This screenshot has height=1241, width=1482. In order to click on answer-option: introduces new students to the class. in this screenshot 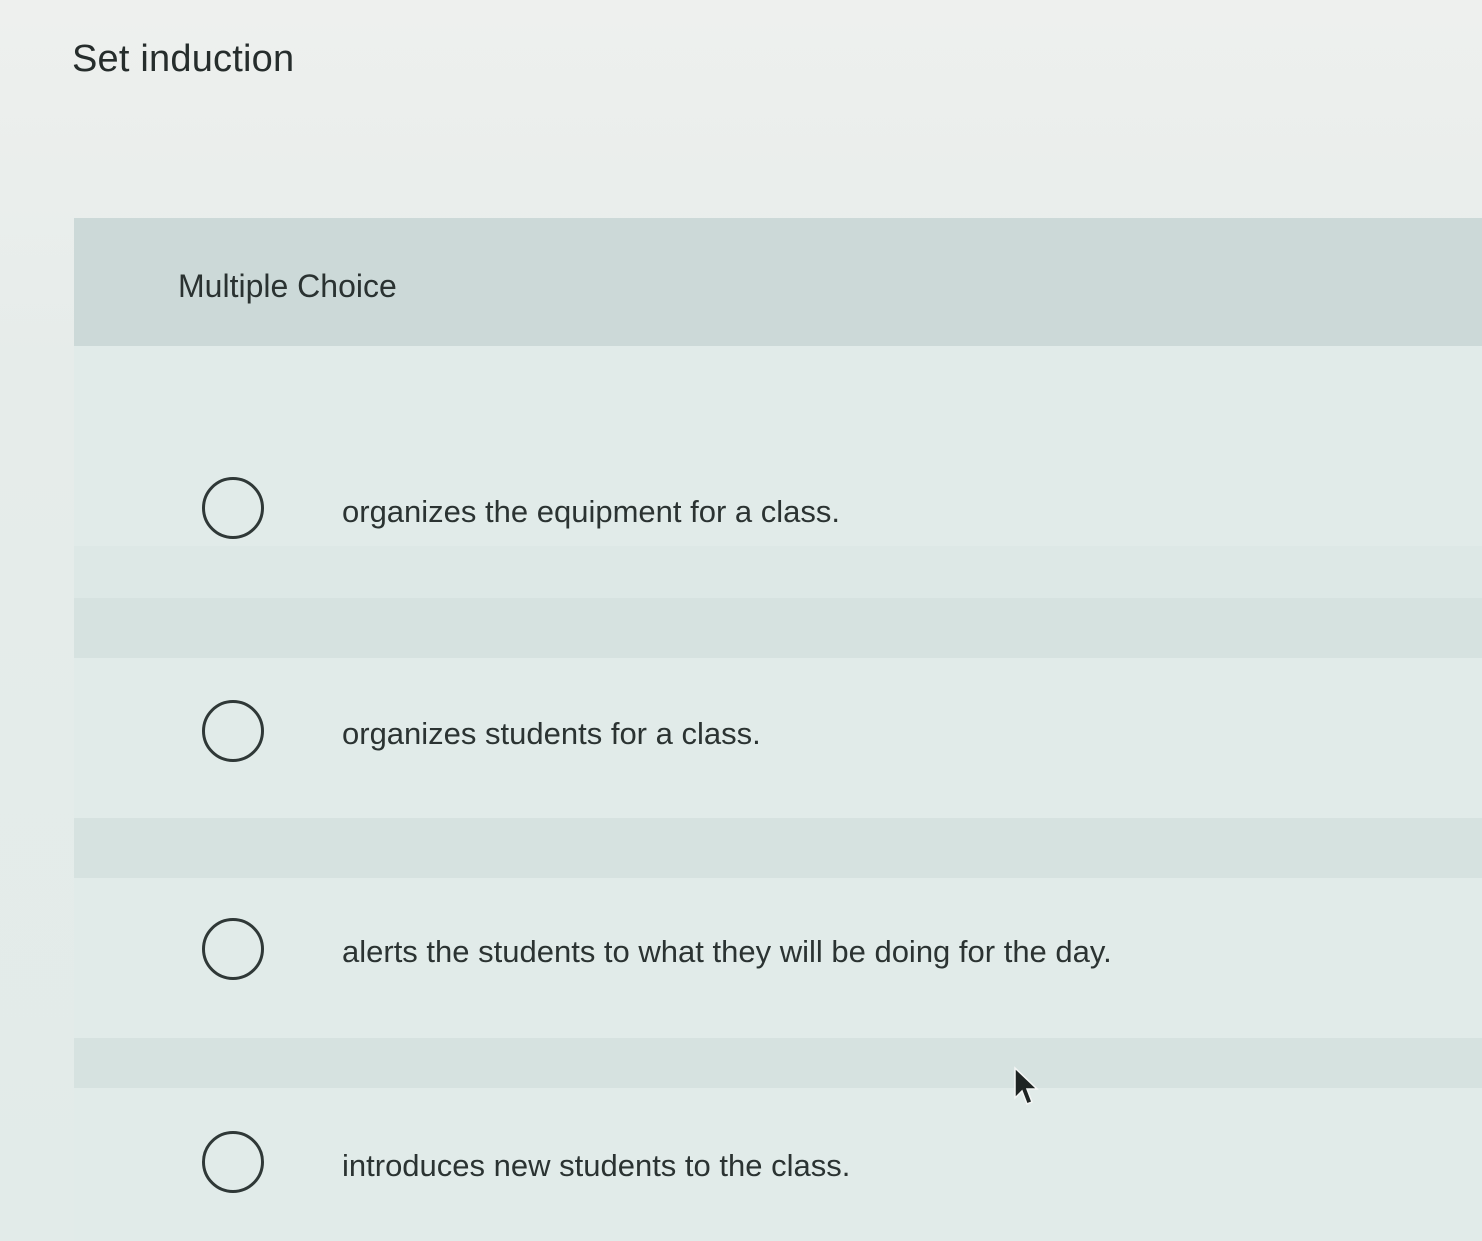, I will do `click(778, 1164)`.